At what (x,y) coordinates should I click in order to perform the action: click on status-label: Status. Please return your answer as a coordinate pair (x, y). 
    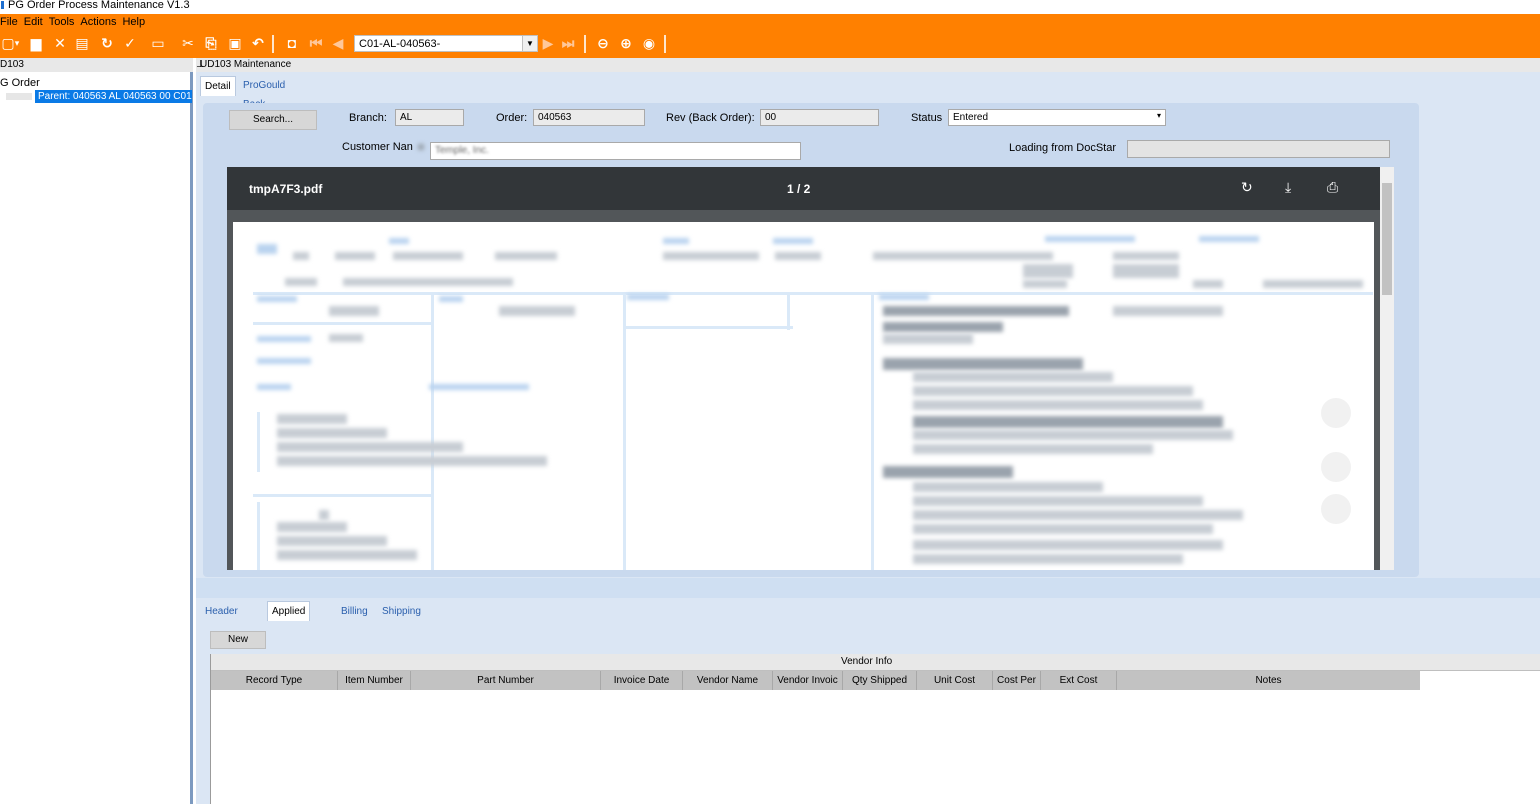
    Looking at the image, I should click on (927, 118).